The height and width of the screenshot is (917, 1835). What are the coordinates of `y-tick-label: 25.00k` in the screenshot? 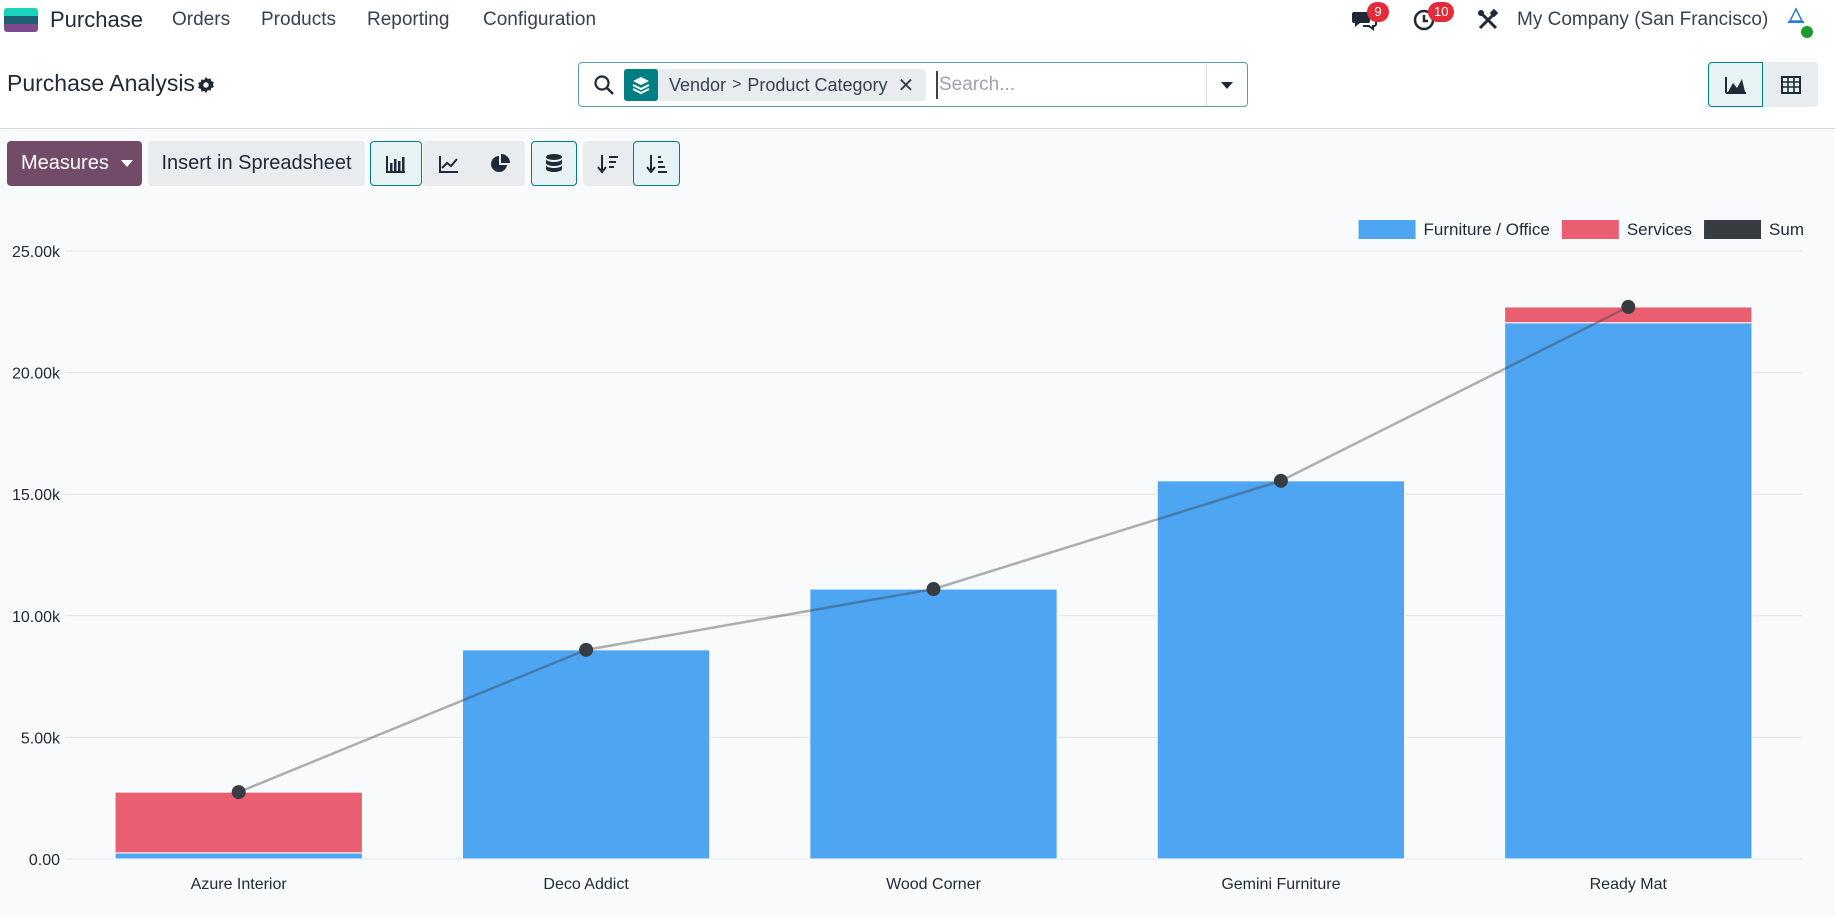 It's located at (36, 252).